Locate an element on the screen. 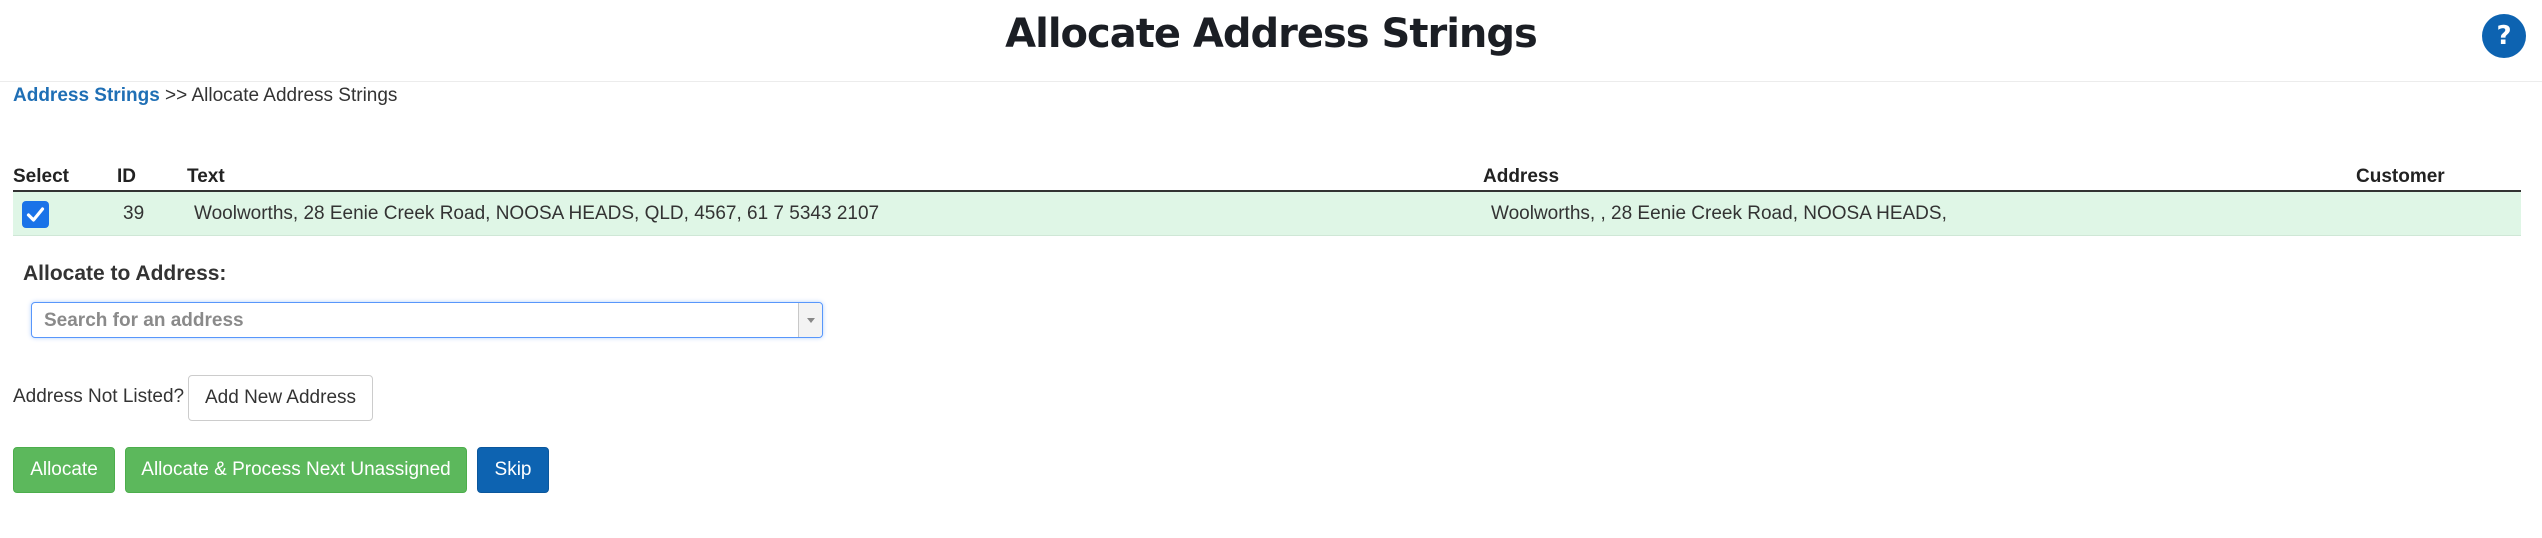 This screenshot has height=538, width=2542. question-mark-icon: ? is located at coordinates (2504, 36).